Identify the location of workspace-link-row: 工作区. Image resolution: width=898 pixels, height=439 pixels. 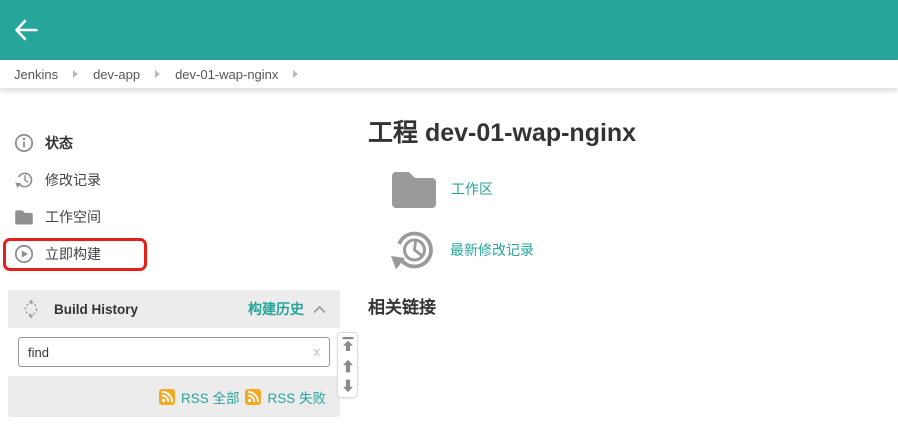
(441, 189).